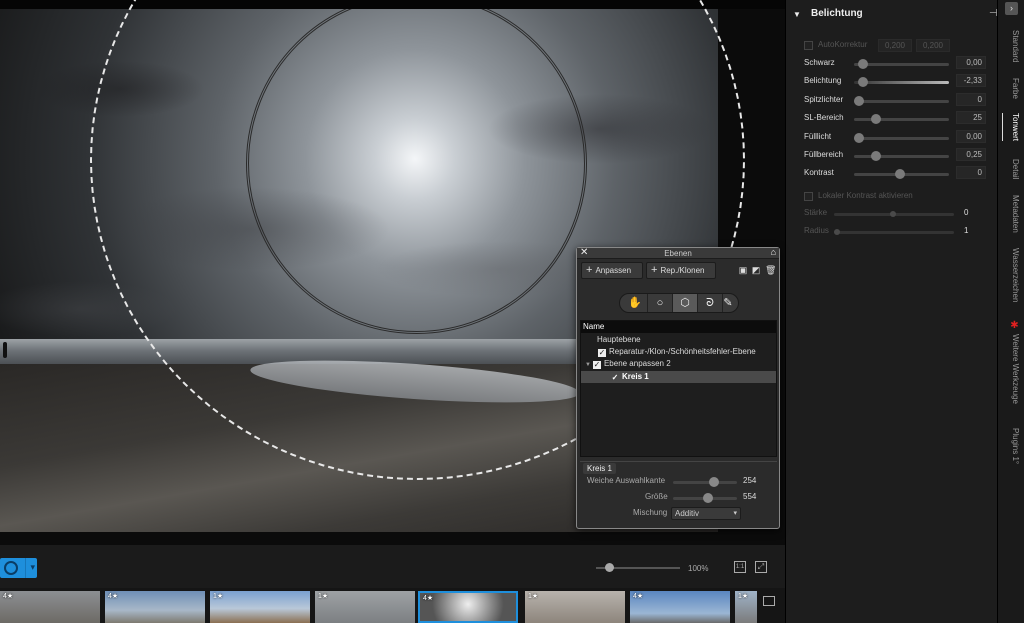  I want to click on slider-value: 25, so click(971, 117).